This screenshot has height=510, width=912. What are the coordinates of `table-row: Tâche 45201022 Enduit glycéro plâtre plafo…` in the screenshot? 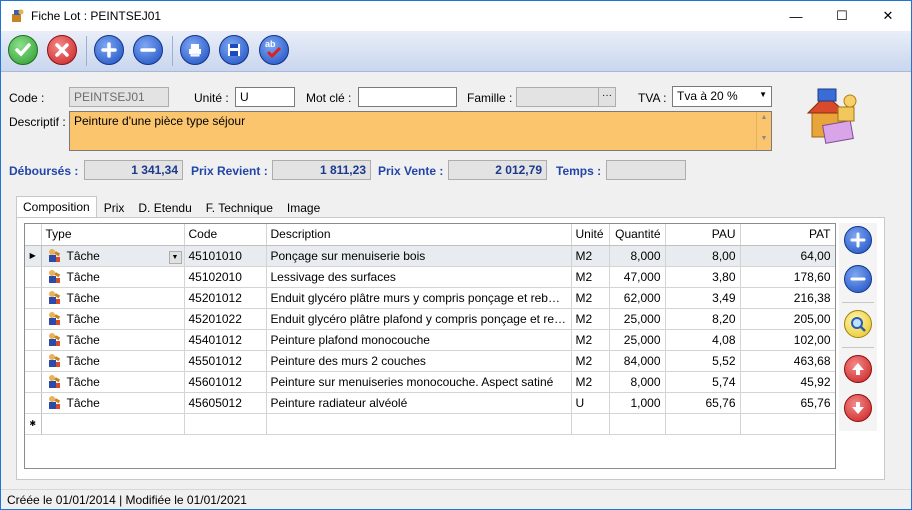 It's located at (430, 319).